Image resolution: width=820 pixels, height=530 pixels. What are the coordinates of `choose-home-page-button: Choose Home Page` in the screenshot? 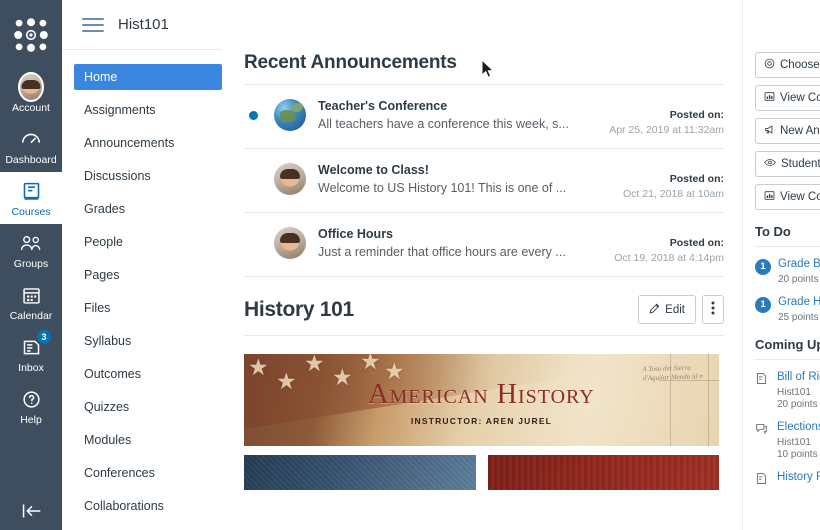 It's located at (787, 65).